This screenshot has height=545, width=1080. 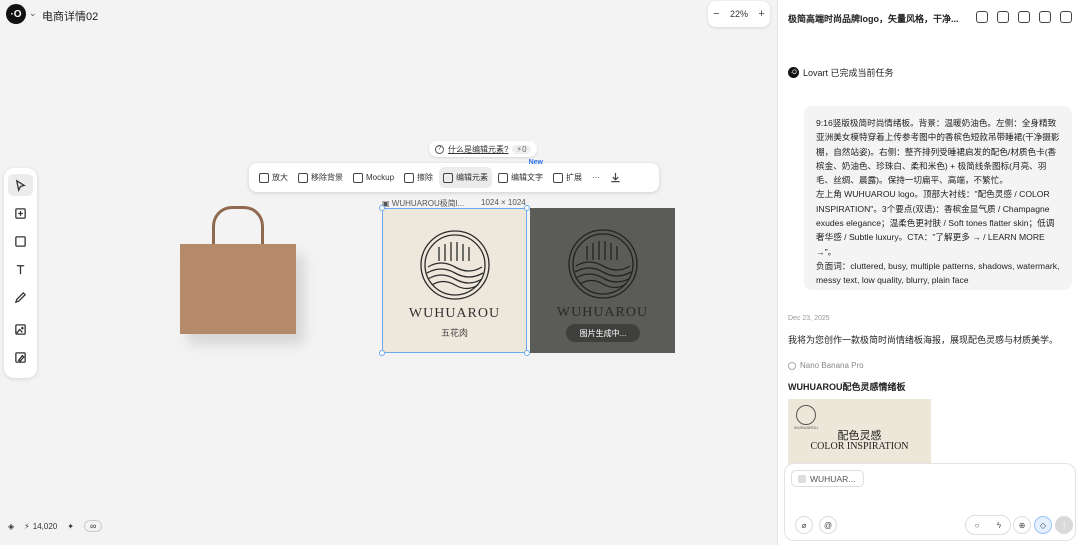 I want to click on question-icon: ?, so click(x=439, y=149).